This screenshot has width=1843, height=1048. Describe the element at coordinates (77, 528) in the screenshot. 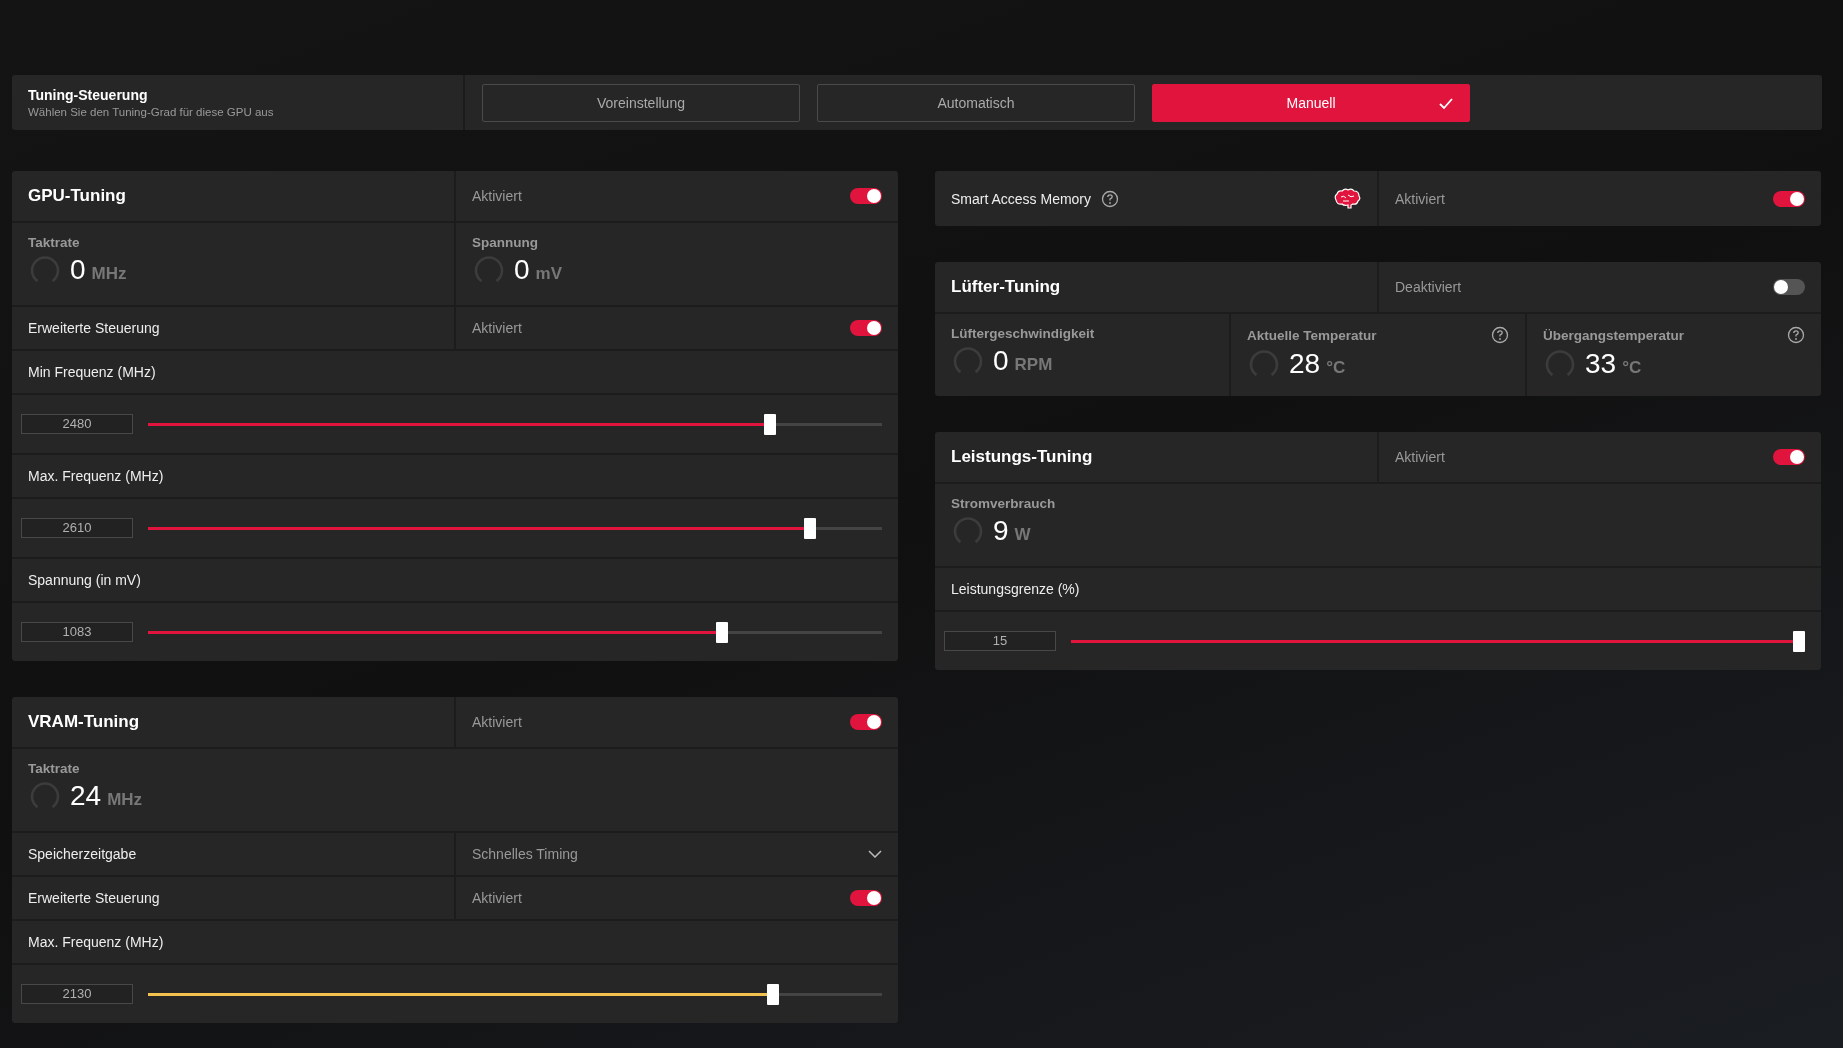

I see `value-field: 2610` at that location.